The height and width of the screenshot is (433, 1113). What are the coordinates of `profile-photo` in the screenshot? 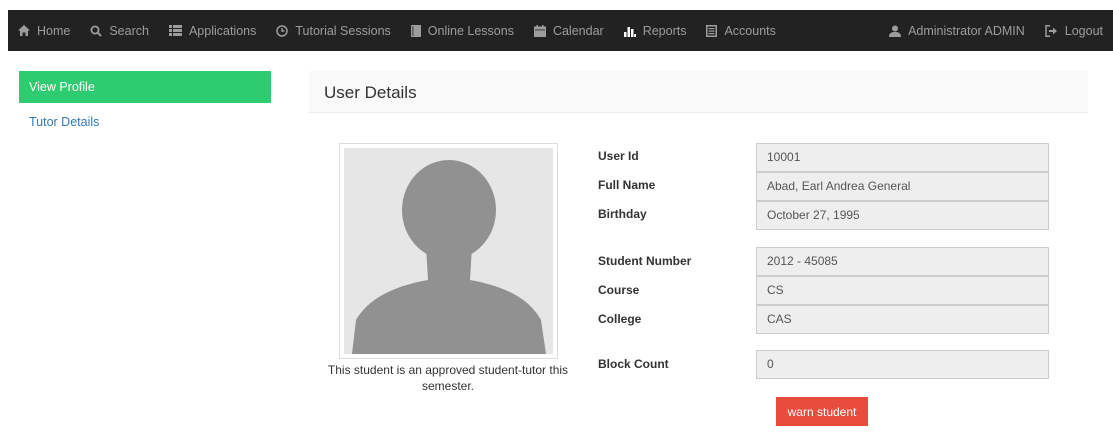 It's located at (448, 251).